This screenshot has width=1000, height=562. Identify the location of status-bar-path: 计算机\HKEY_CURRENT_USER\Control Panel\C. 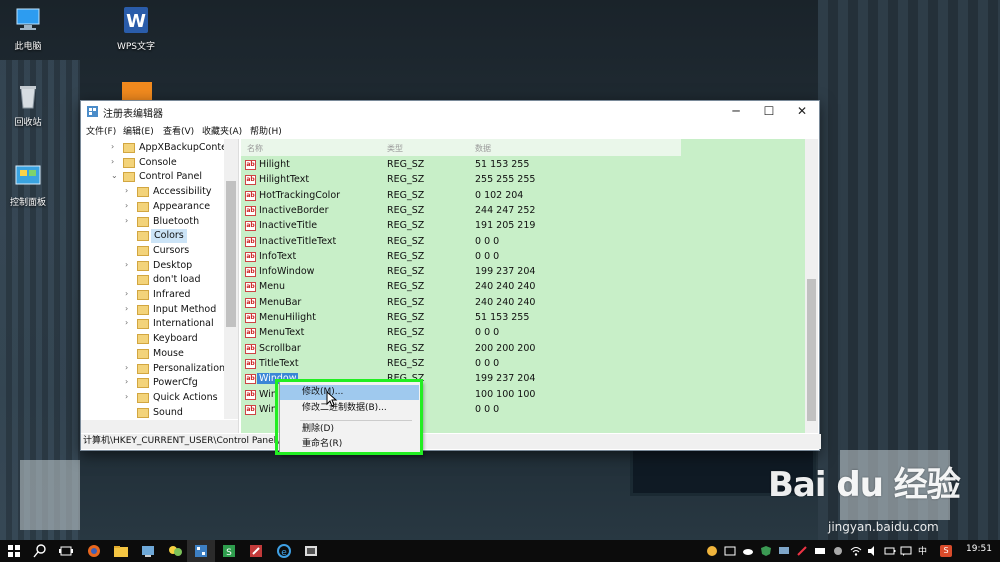
(451, 441).